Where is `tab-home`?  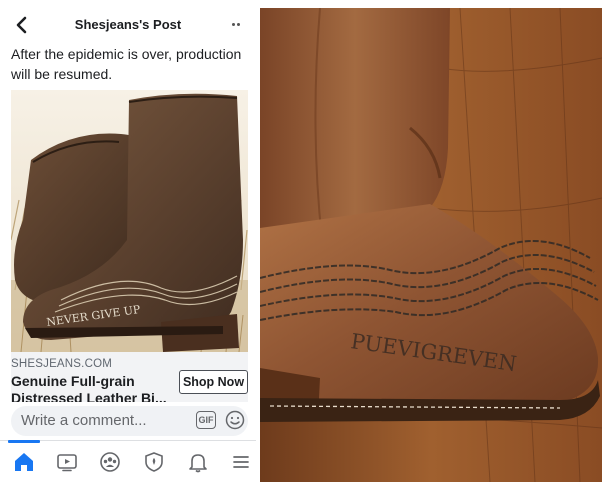 tab-home is located at coordinates (24, 462).